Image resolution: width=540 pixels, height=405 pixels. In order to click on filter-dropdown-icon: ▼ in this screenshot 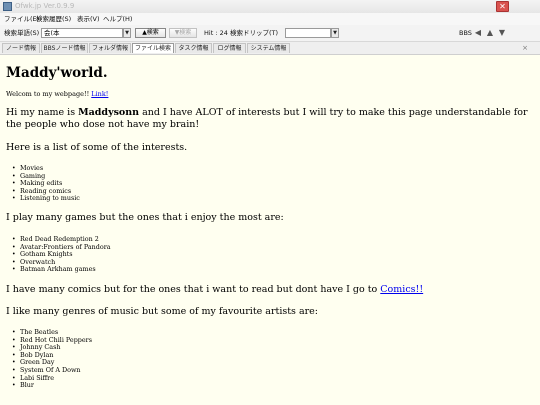, I will do `click(335, 33)`.